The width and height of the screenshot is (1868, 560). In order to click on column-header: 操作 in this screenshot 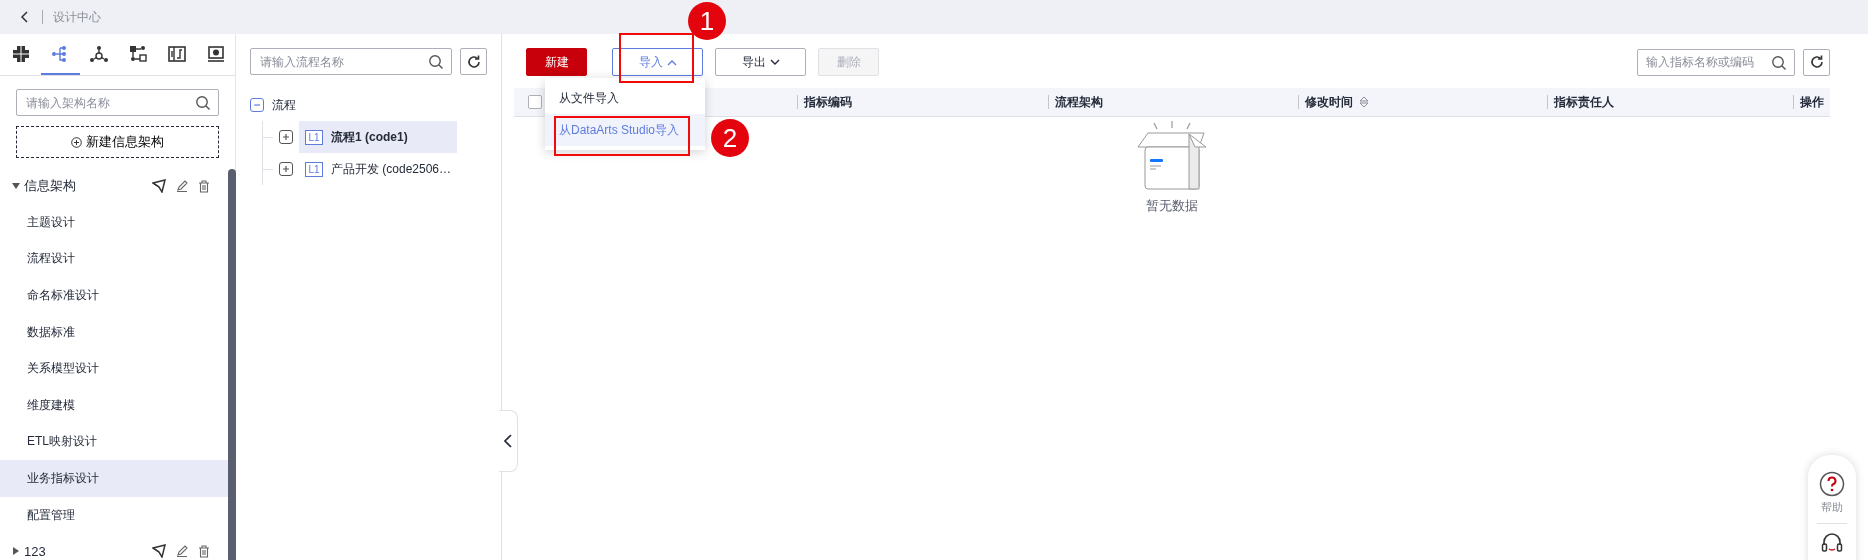, I will do `click(1812, 102)`.